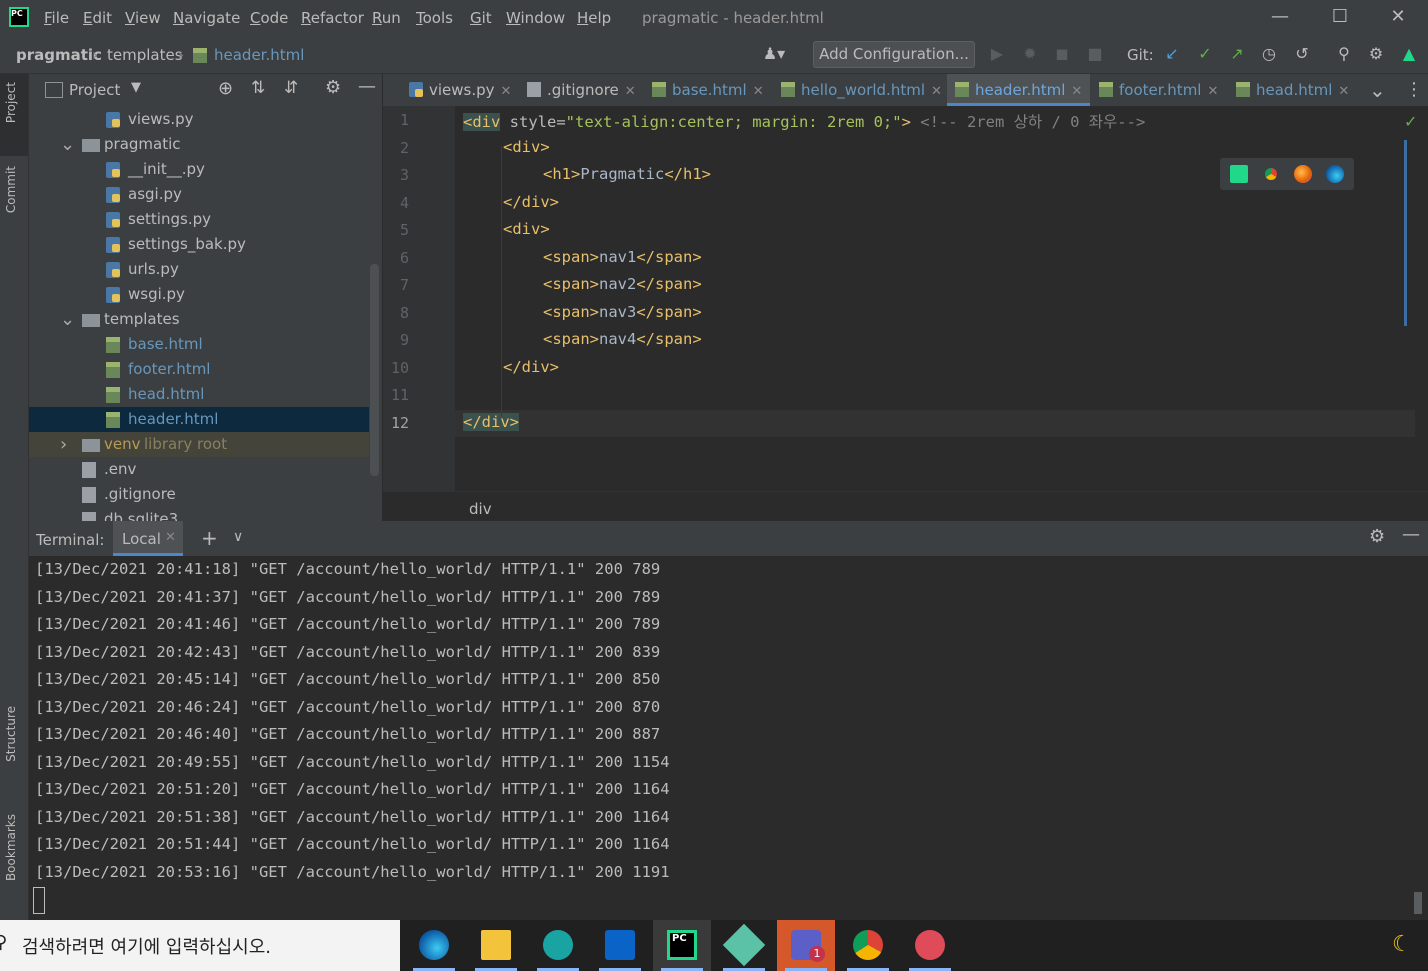 The width and height of the screenshot is (1428, 971). What do you see at coordinates (199, 419) in the screenshot?
I see `tree-item-header-html: header.html` at bounding box center [199, 419].